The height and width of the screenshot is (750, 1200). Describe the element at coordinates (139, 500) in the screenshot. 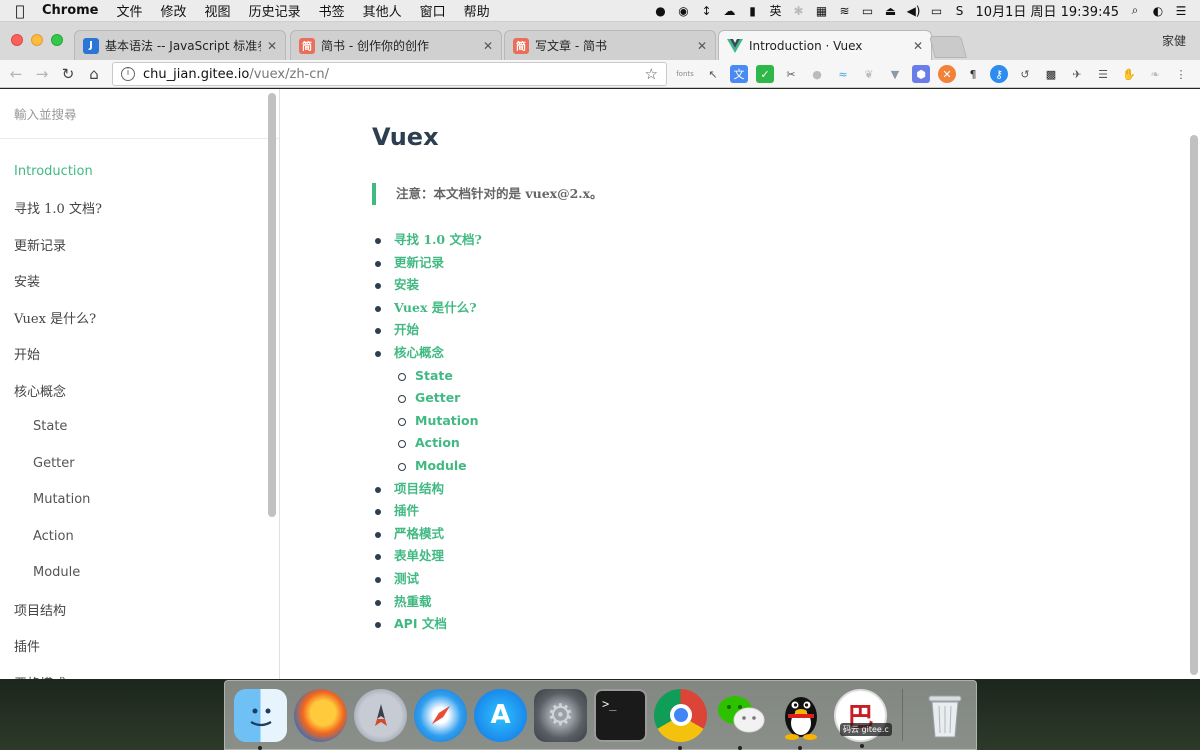

I see `sidebar-item-mutation: Mutation` at that location.